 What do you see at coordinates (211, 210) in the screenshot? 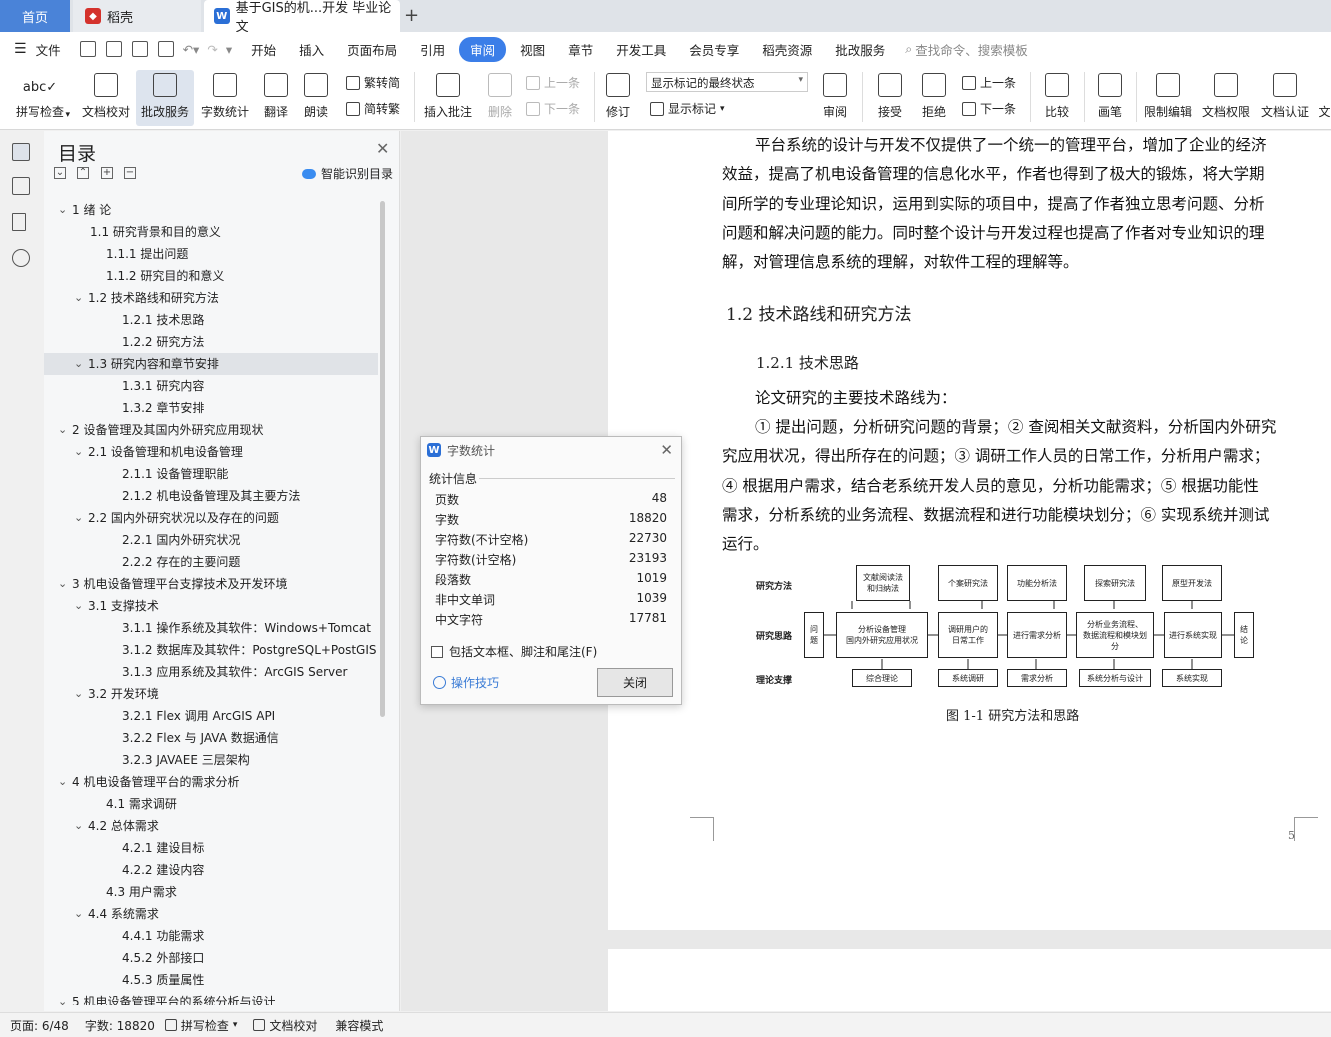
I see `toc-item: ⌄ 1 绪 论` at bounding box center [211, 210].